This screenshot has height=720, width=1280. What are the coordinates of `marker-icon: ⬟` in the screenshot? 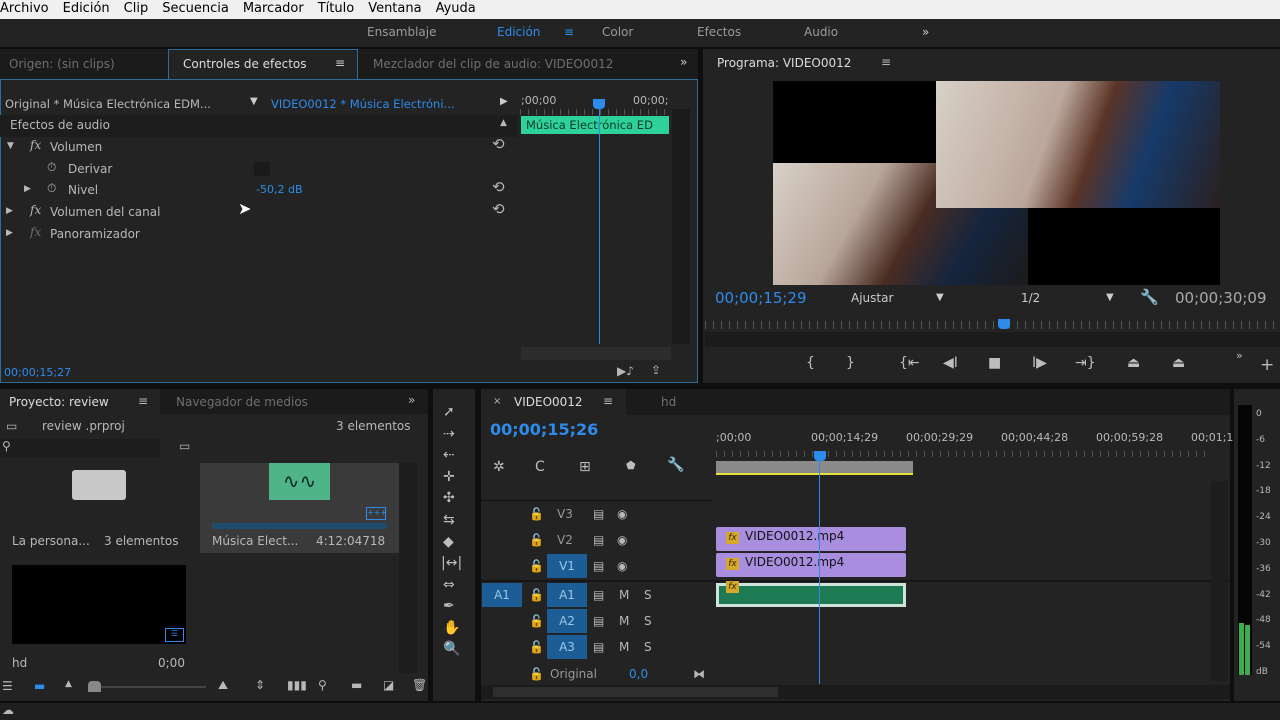 It's located at (631, 465).